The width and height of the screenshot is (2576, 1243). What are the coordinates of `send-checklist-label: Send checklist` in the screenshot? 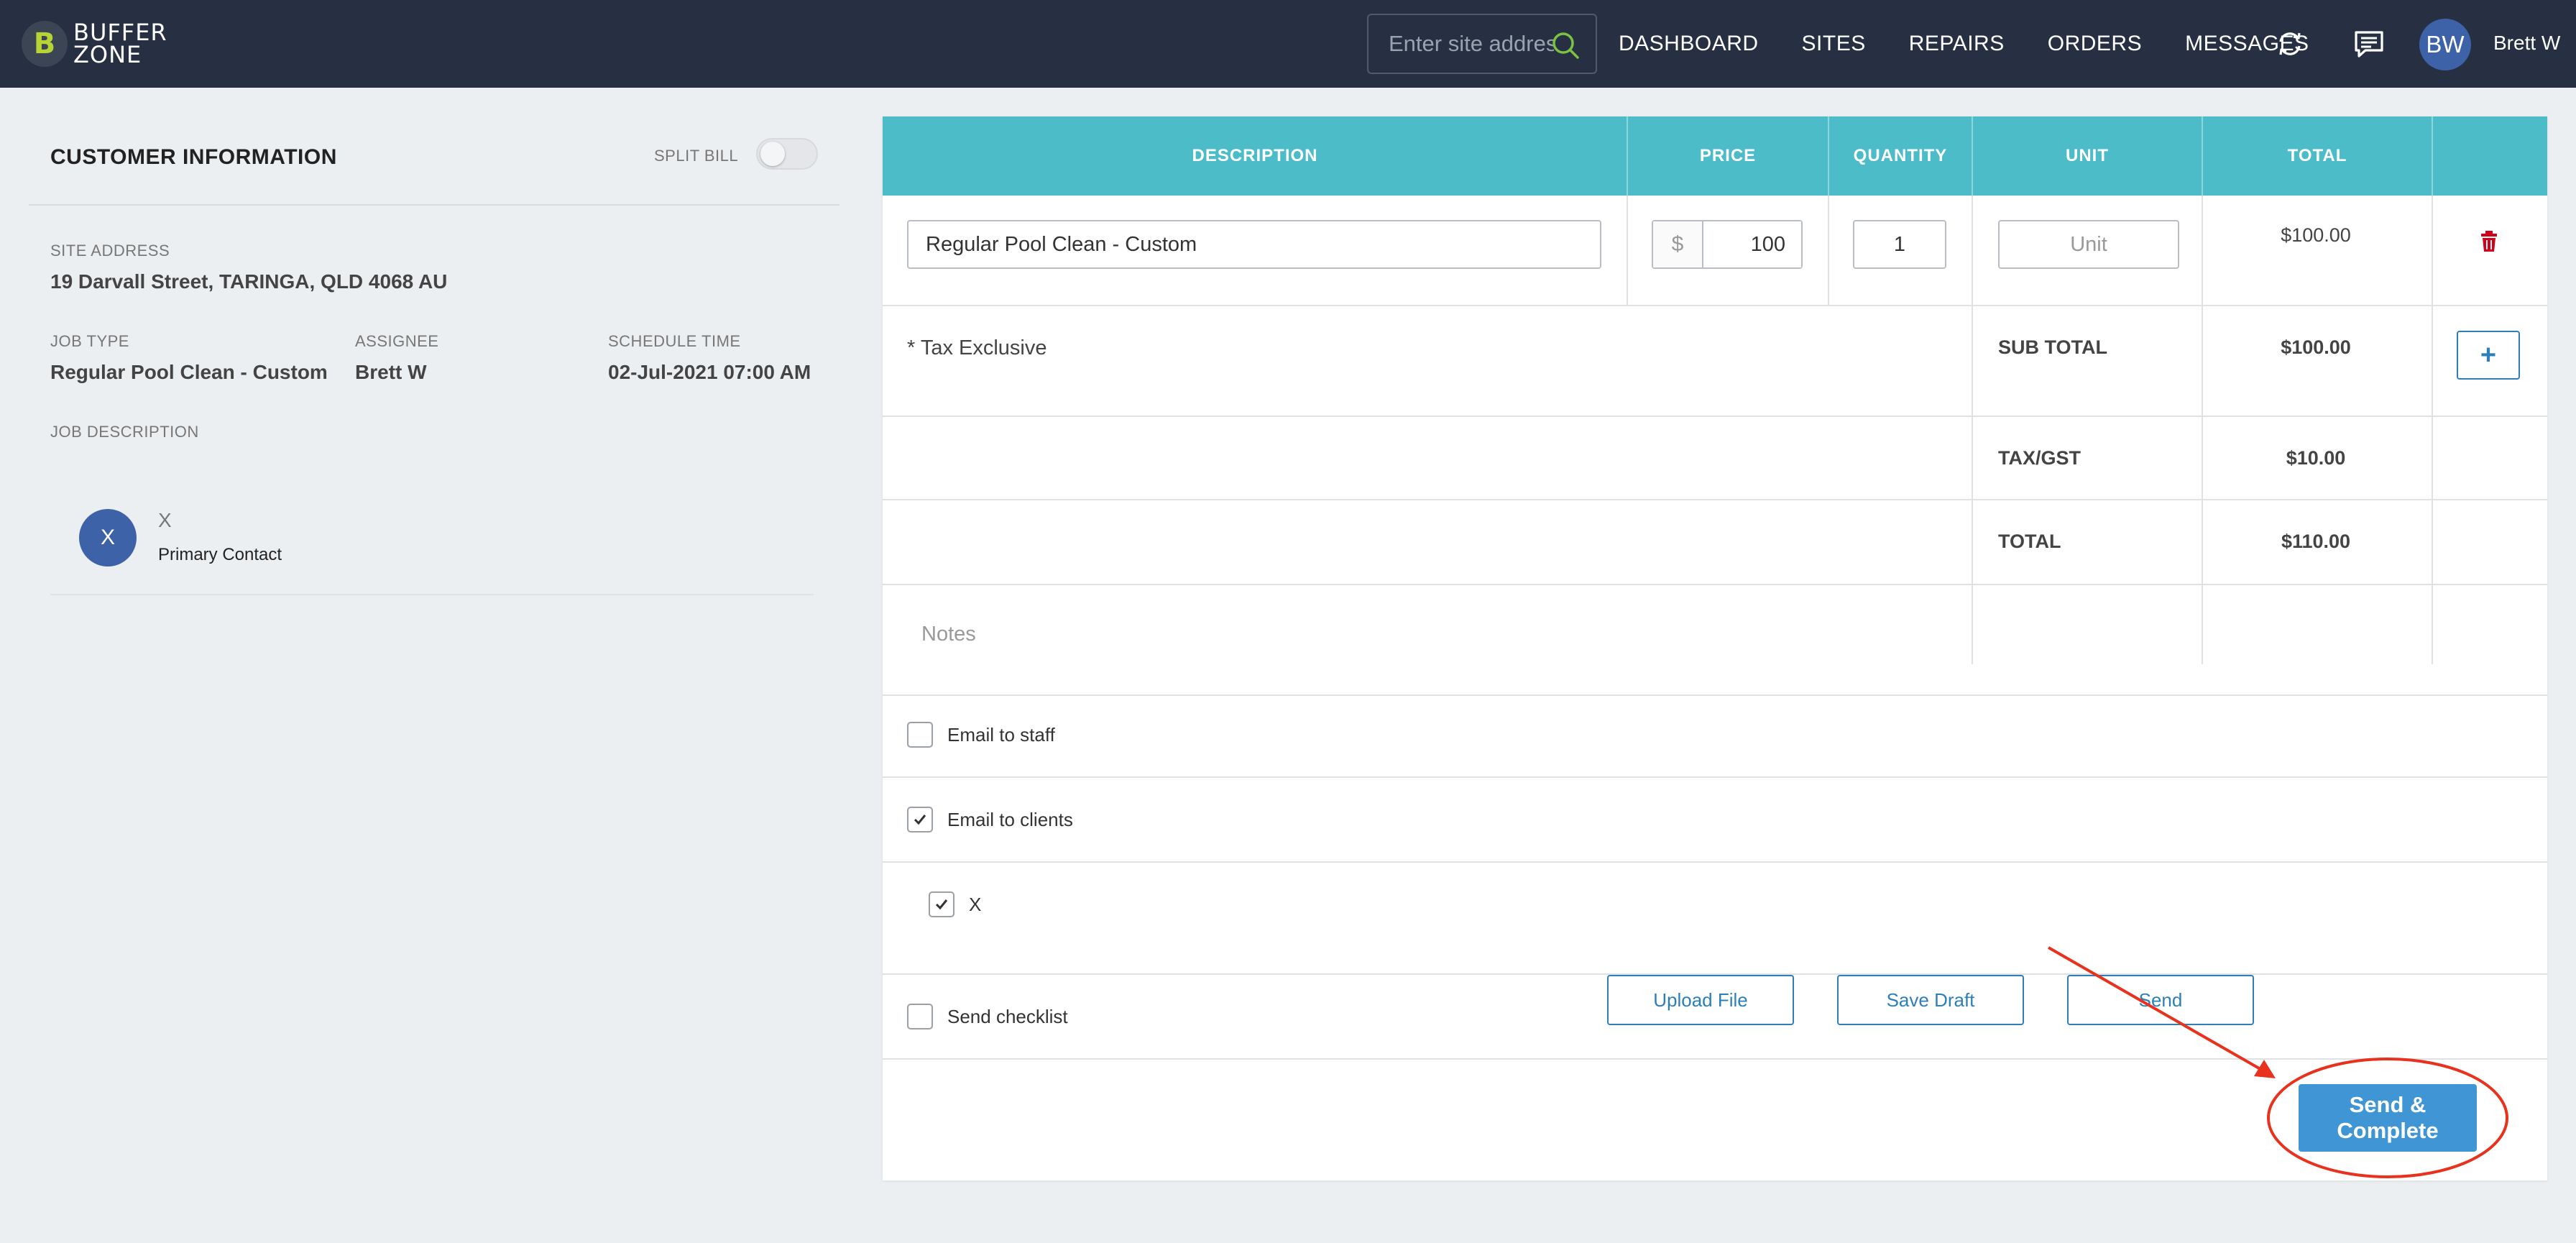 It's located at (1007, 1016).